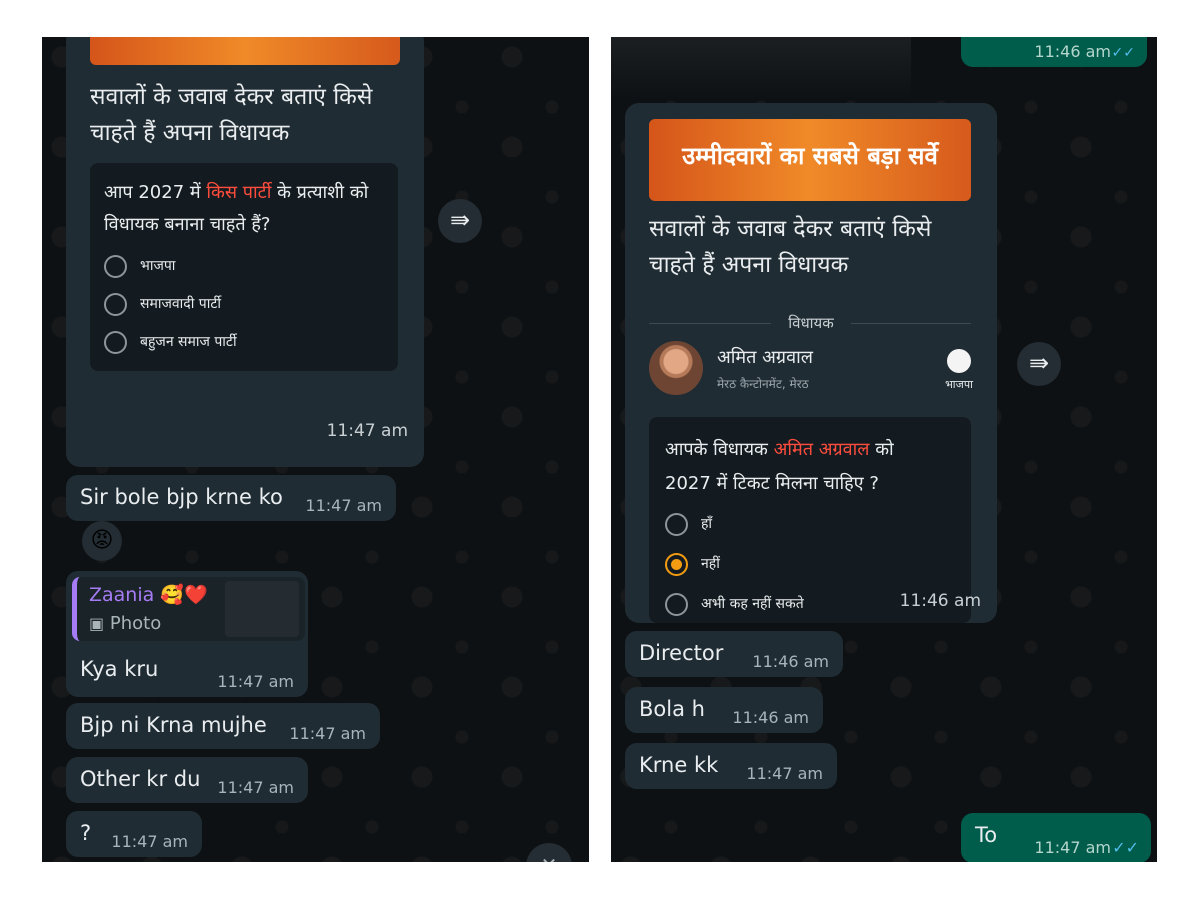 This screenshot has height=900, width=1200. I want to click on poll-banner, so click(245, 51).